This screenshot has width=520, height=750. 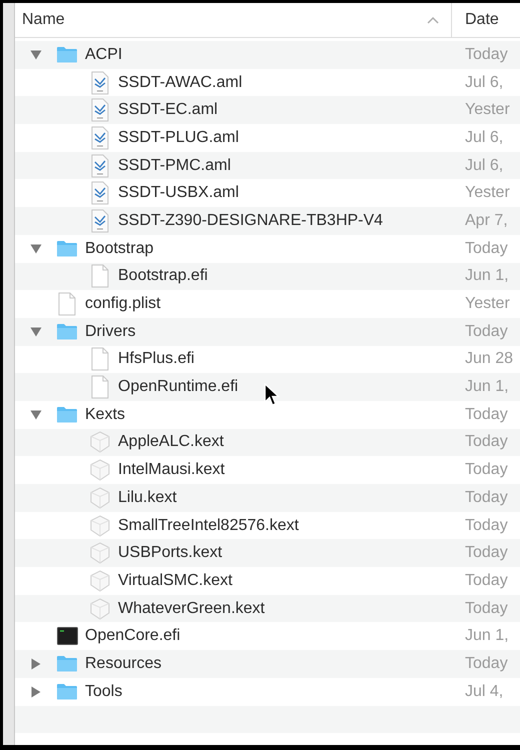 What do you see at coordinates (489, 359) in the screenshot?
I see `date-modified: Jun 28` at bounding box center [489, 359].